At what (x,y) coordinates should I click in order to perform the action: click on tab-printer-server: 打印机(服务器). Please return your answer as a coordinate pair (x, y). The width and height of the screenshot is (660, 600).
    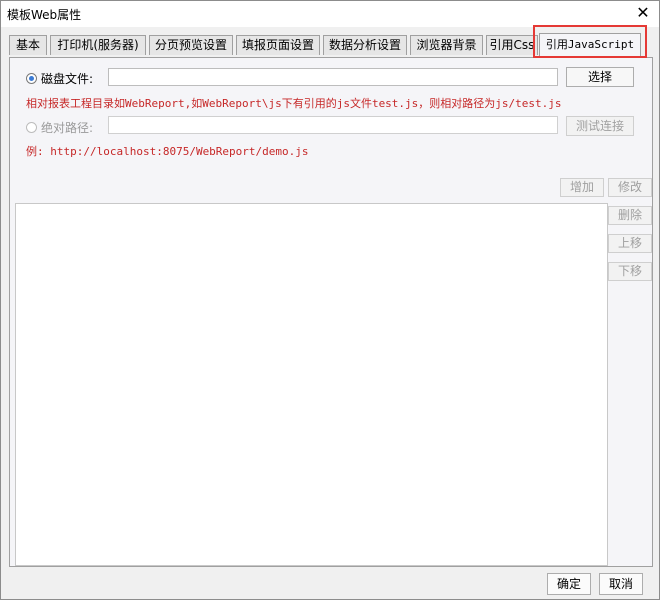
    Looking at the image, I should click on (98, 45).